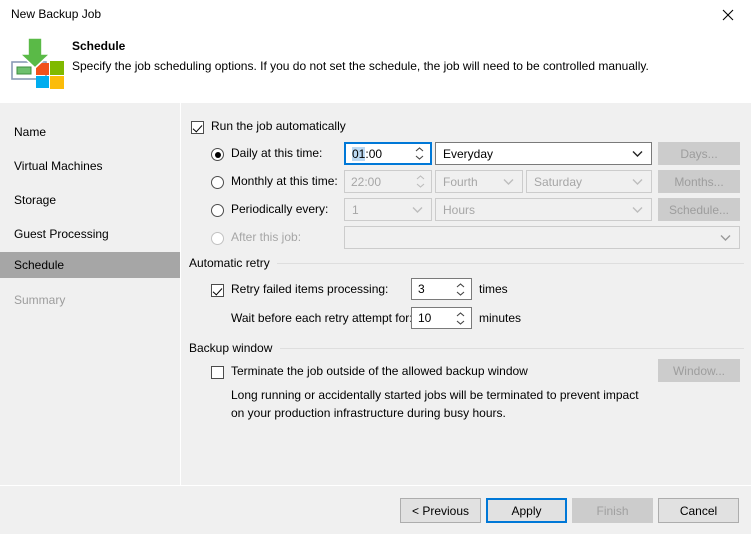 This screenshot has height=534, width=751. What do you see at coordinates (388, 209) in the screenshot?
I see `periodically-interval-combobox: 1` at bounding box center [388, 209].